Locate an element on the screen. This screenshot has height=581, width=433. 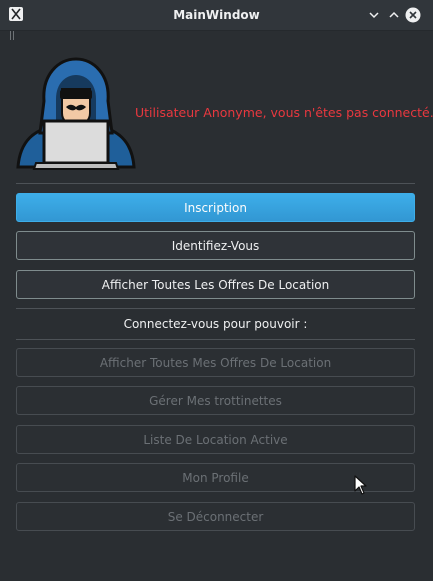
show-all-offers-button: Afficher Toutes Les Offres De Location is located at coordinates (215, 284).